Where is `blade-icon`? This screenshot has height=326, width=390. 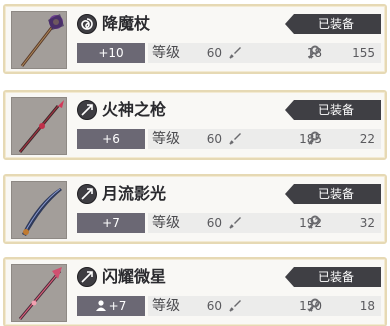 blade-icon is located at coordinates (42, 212).